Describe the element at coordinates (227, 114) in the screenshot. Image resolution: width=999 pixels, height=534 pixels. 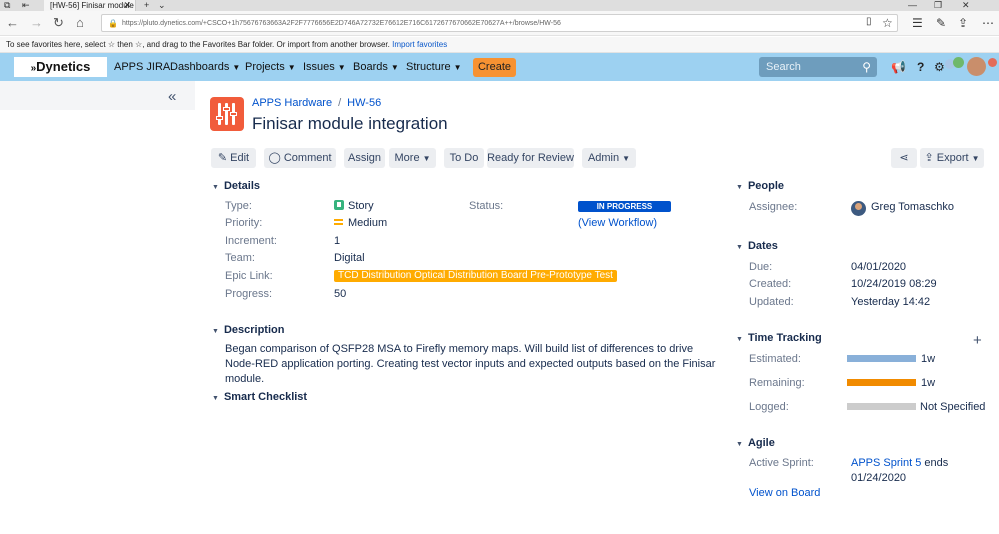
I see `project-avatar` at that location.